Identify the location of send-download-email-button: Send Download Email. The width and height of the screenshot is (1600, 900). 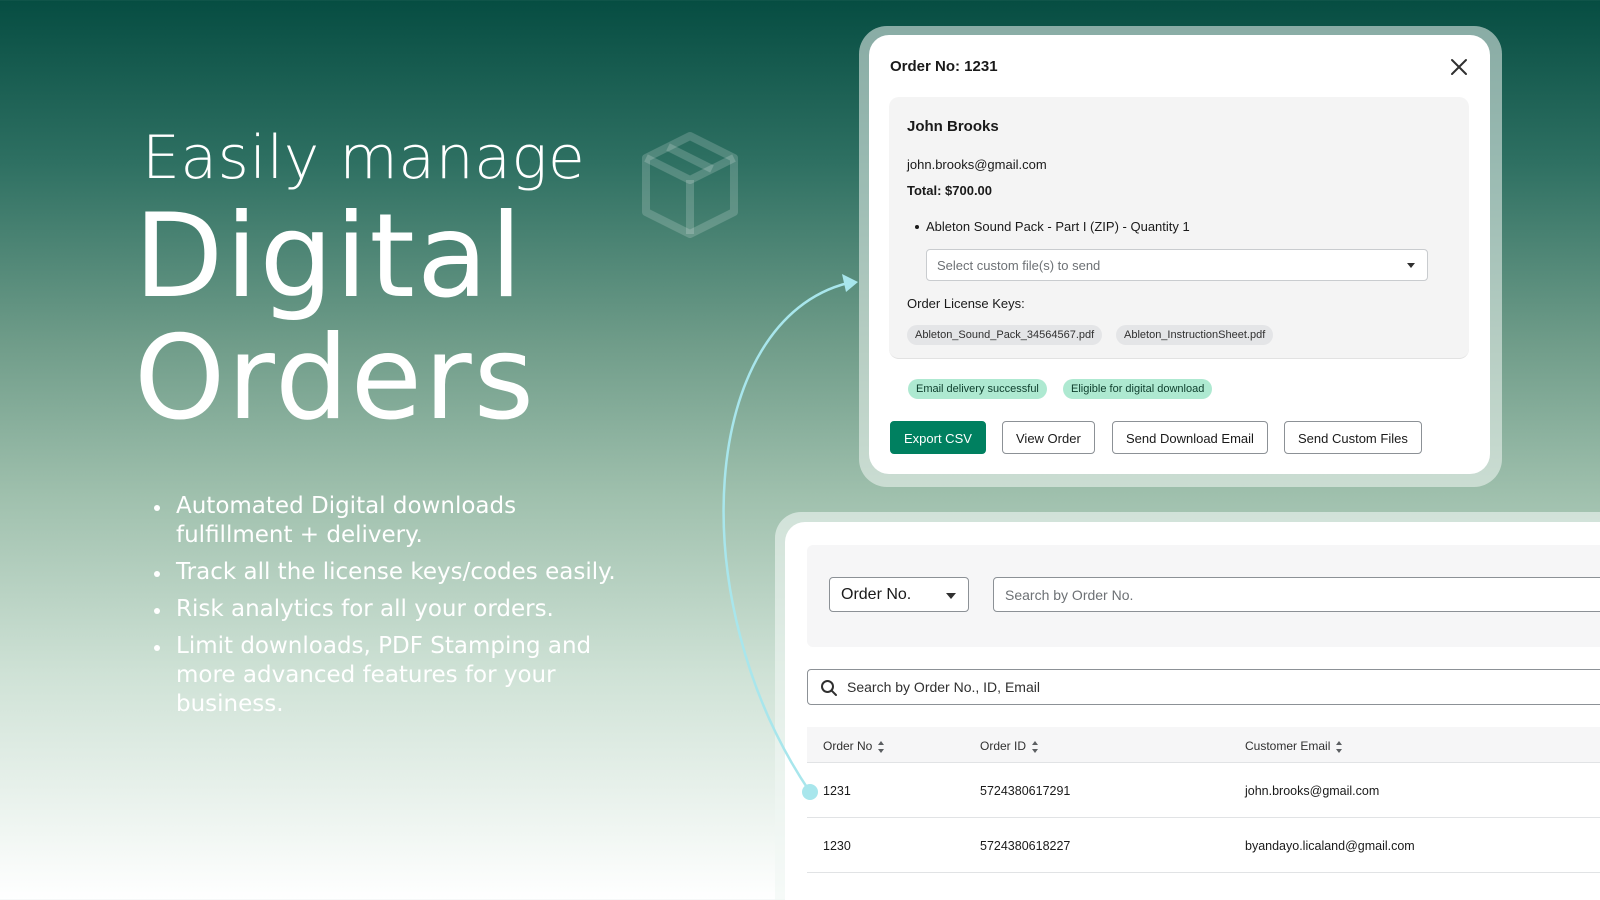
(1190, 437).